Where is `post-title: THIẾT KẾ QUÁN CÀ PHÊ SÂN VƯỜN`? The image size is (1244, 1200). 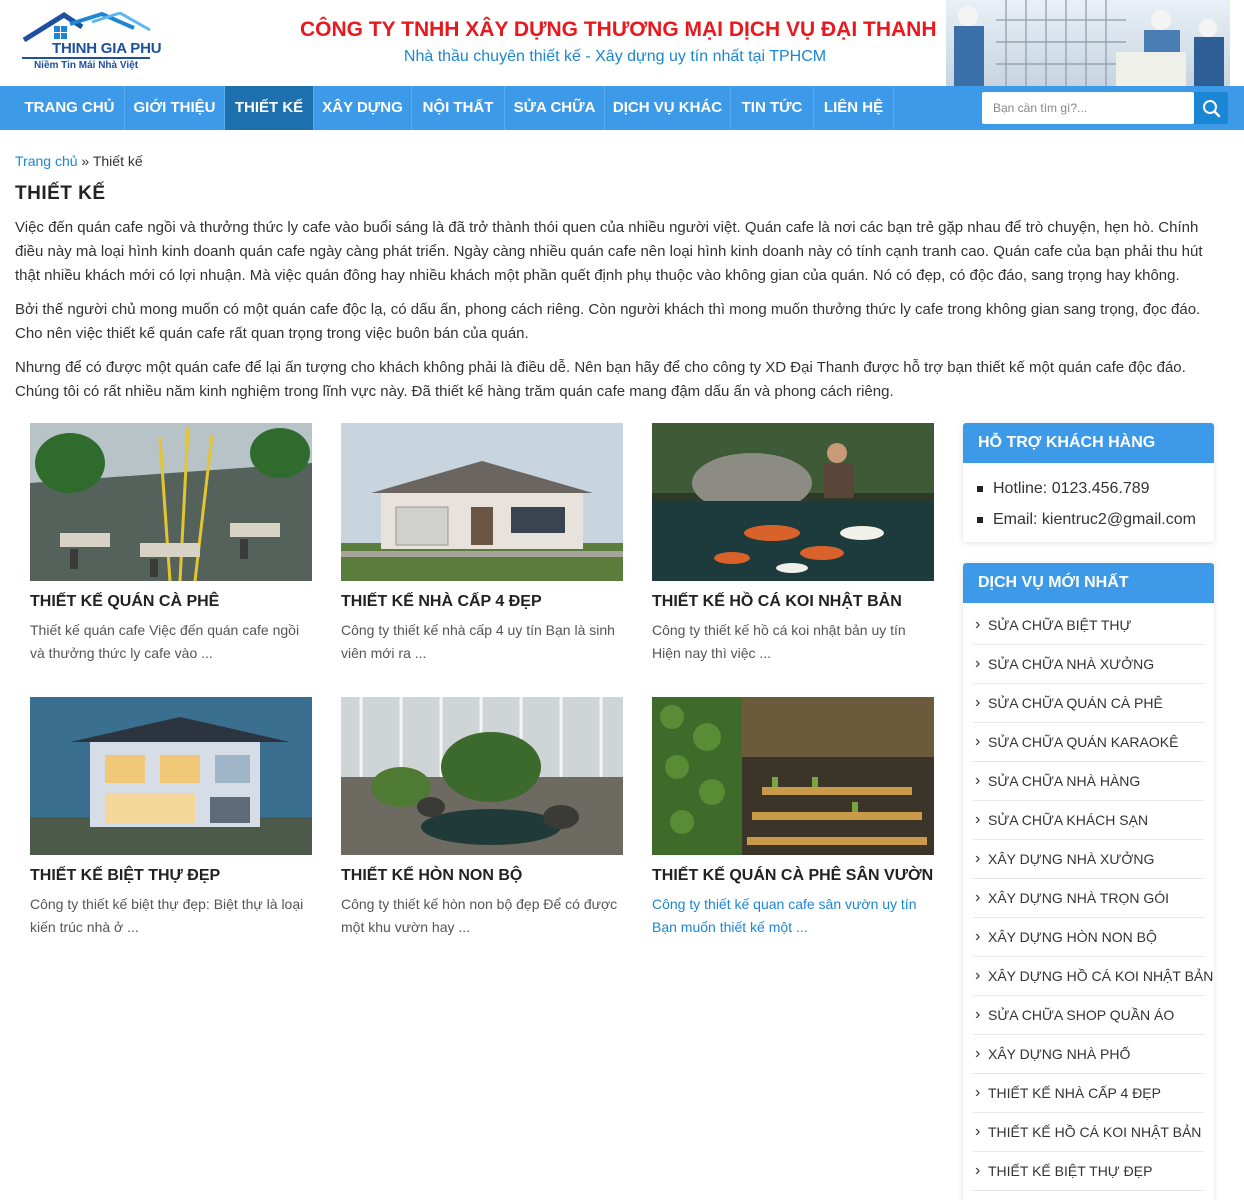 post-title: THIẾT KẾ QUÁN CÀ PHÊ SÂN VƯỜN is located at coordinates (793, 876).